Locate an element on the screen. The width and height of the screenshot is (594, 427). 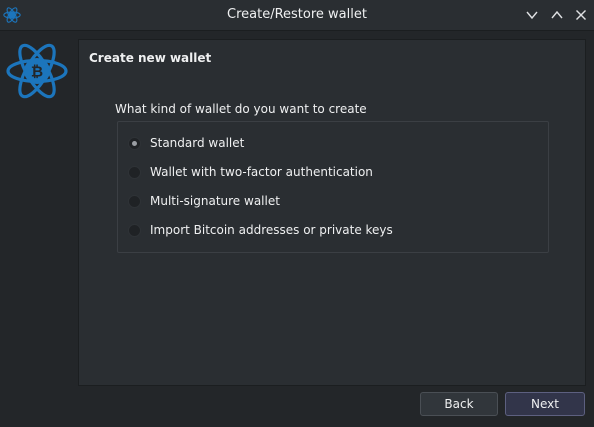
option-label: Wallet with two-factor authentication is located at coordinates (261, 172).